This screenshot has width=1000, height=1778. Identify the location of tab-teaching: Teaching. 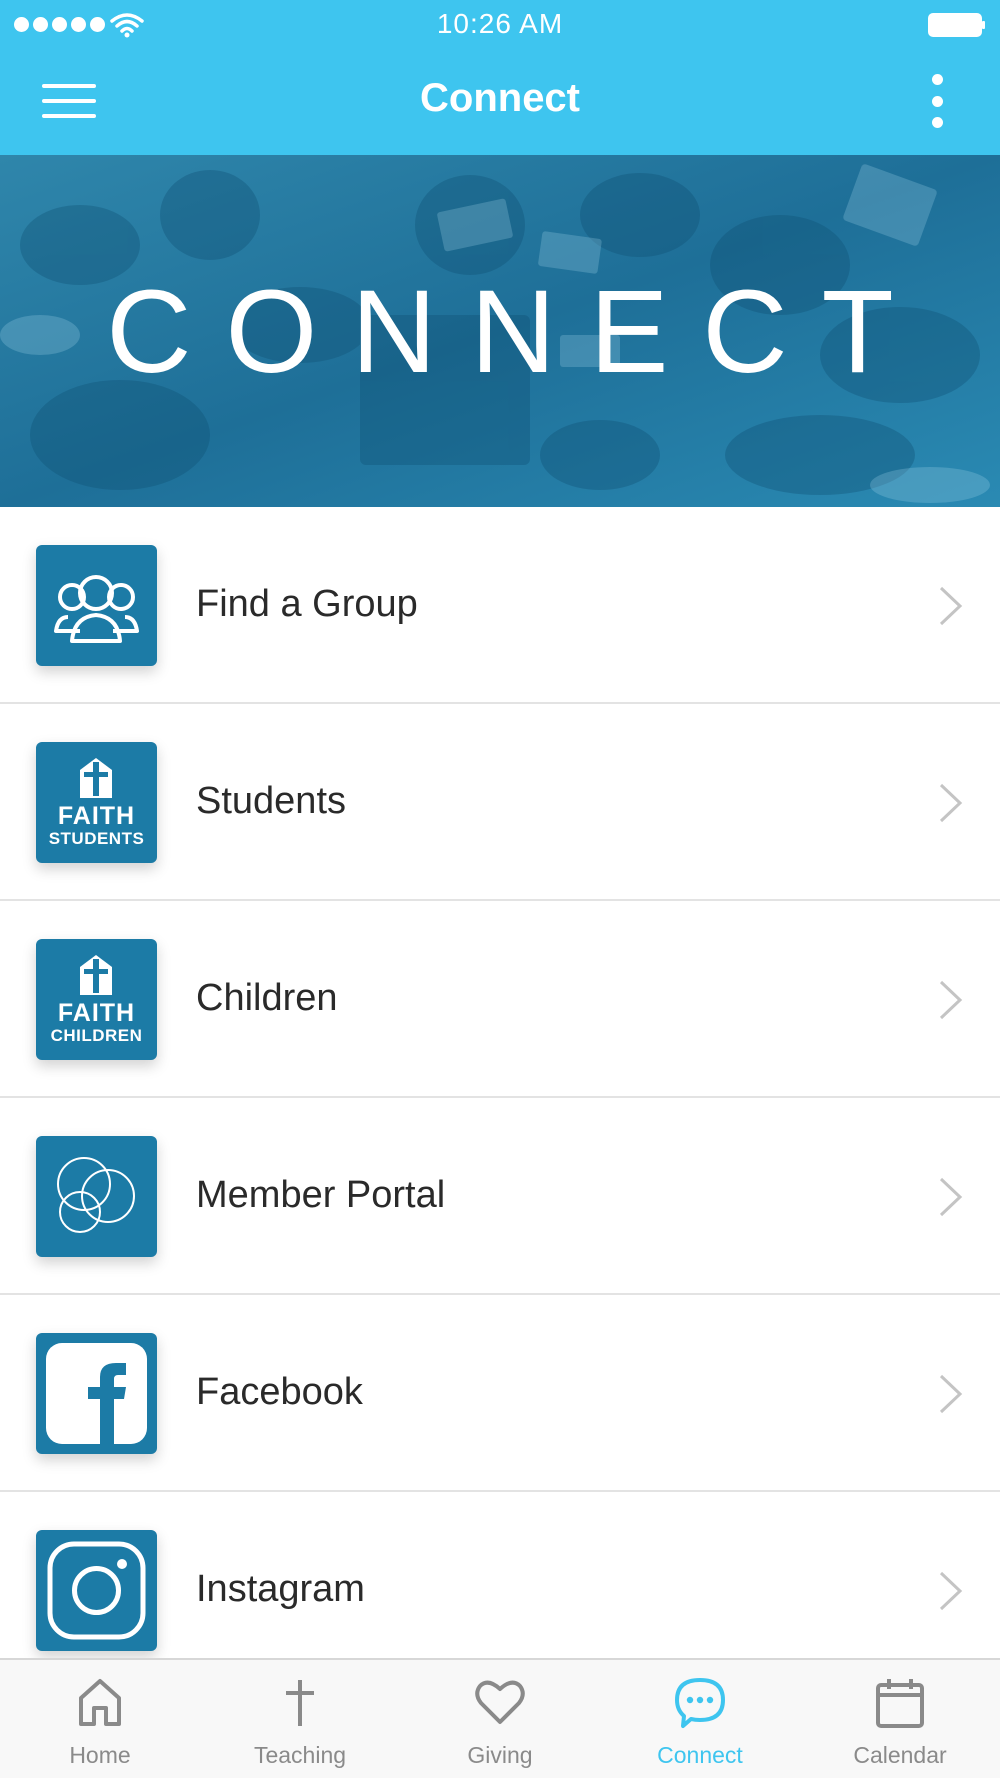
(300, 1719).